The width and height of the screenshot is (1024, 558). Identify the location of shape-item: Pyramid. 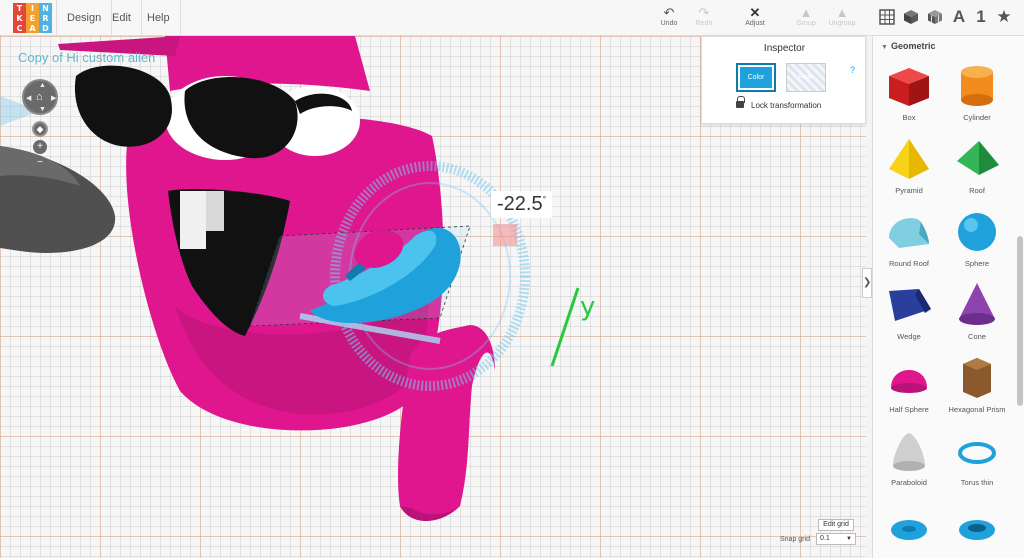
(909, 171).